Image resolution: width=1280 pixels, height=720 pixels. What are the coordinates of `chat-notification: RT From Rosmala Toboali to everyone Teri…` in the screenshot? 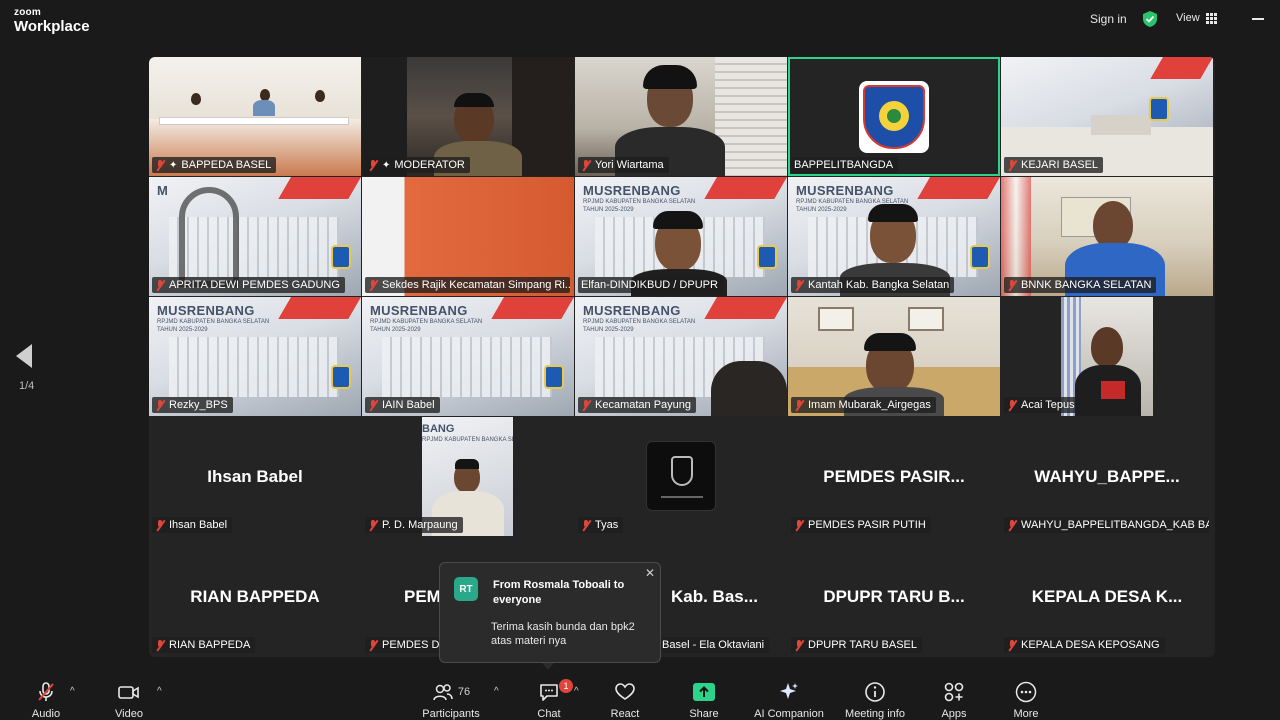 It's located at (550, 616).